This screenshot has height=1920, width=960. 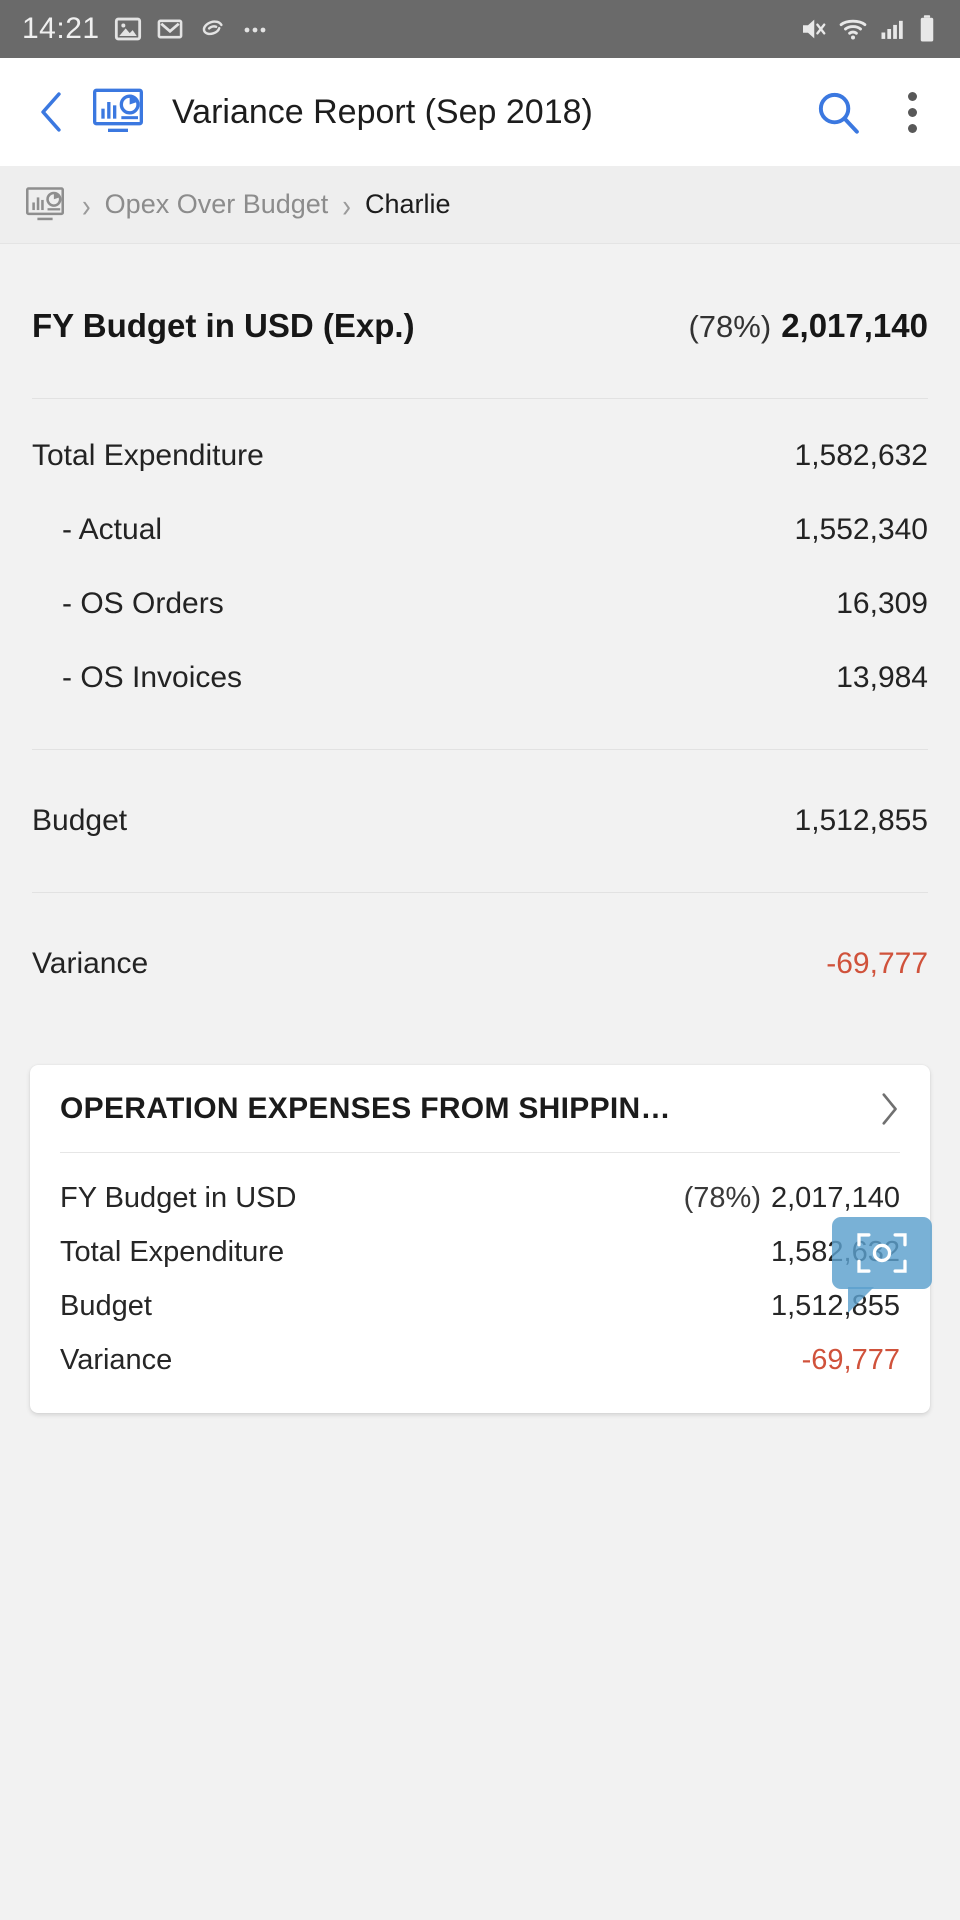 I want to click on back-button, so click(x=52, y=112).